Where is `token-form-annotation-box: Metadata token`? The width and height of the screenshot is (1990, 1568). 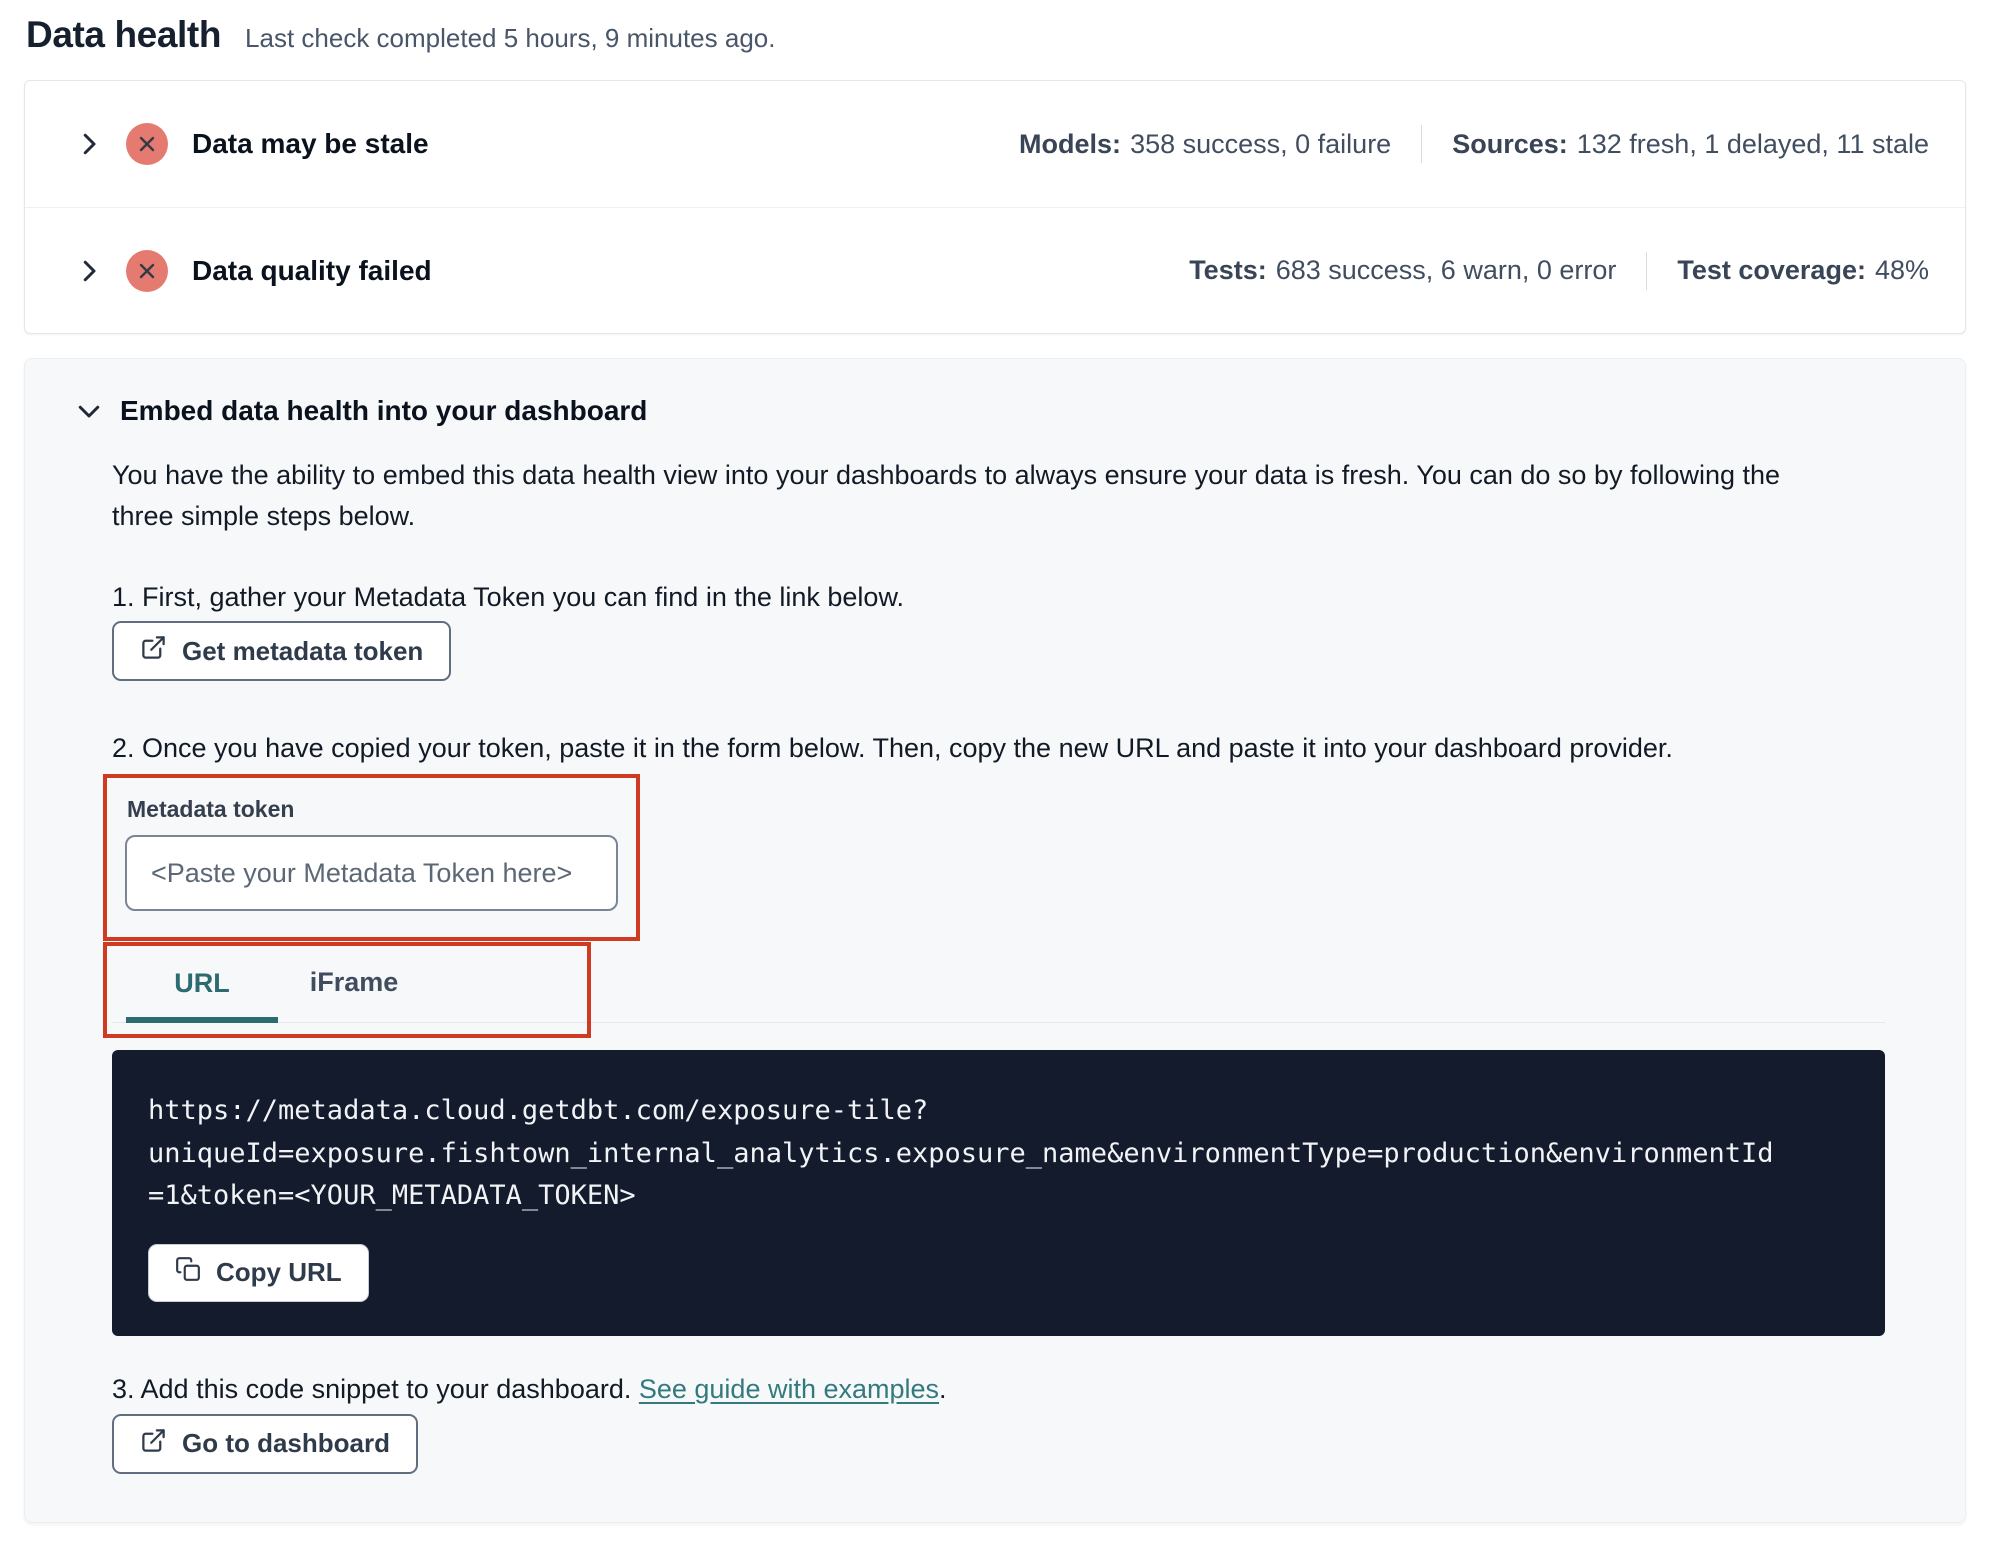 token-form-annotation-box: Metadata token is located at coordinates (371, 857).